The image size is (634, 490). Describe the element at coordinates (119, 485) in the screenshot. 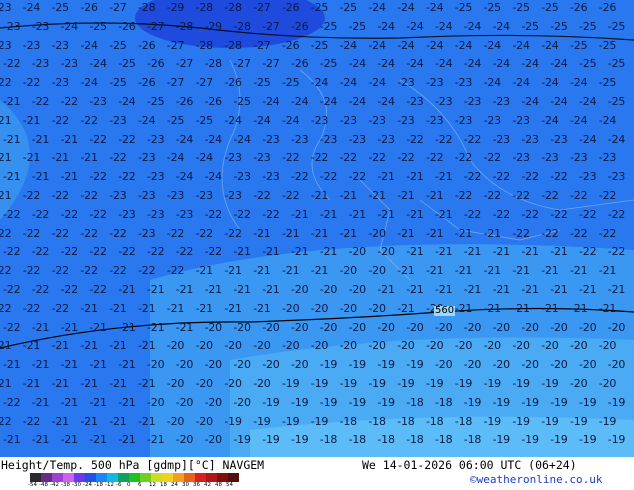

I see `legend-tick: -6` at that location.